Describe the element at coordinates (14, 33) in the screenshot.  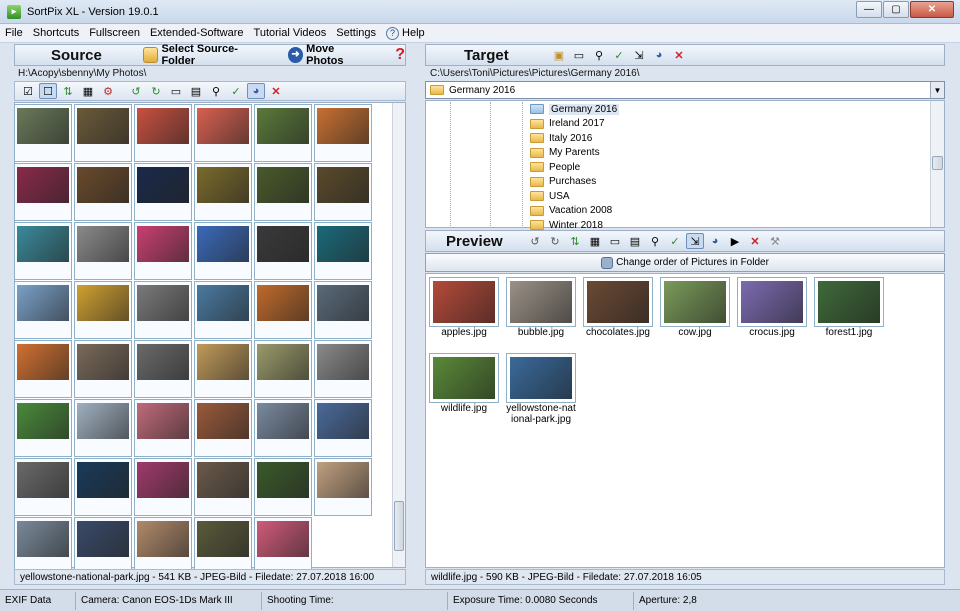
I see `menu-file: File` at that location.